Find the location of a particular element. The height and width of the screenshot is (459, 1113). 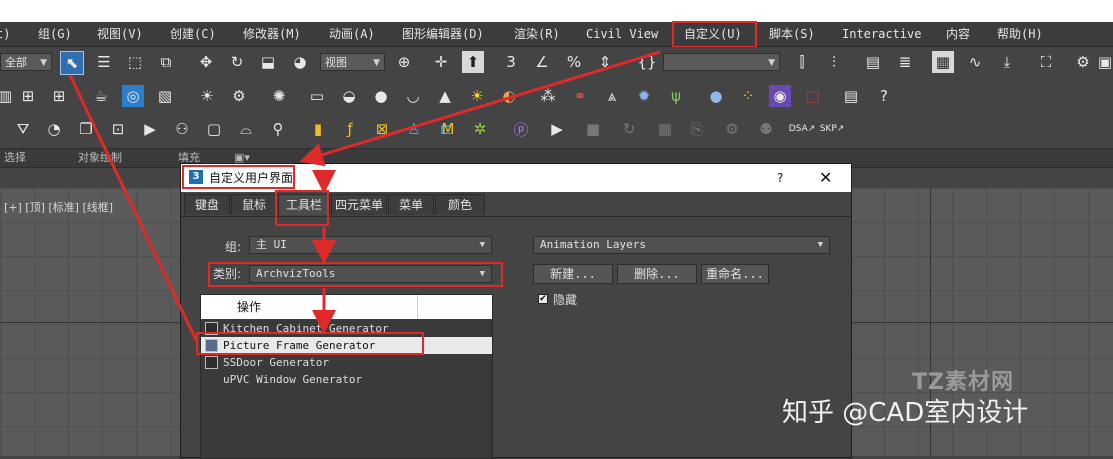

arrow-select-tool-to-action is located at coordinates (133, 207).